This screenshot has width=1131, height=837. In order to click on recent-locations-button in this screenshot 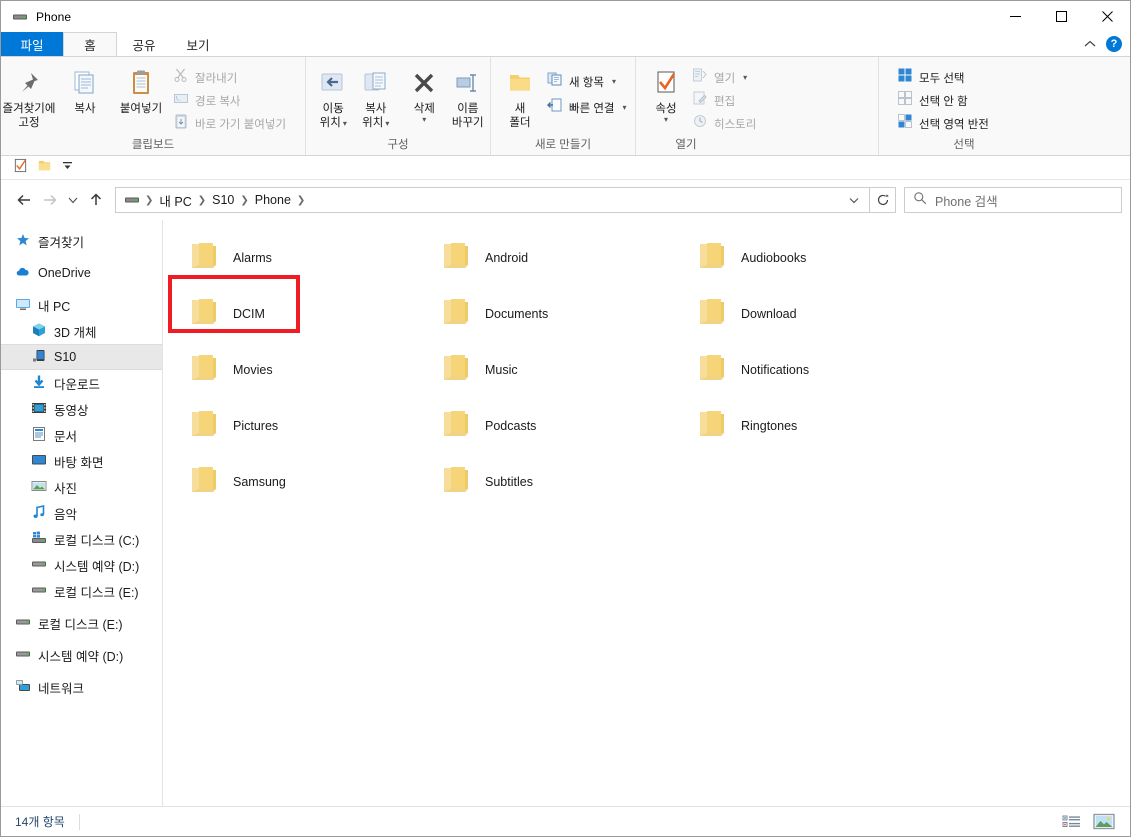, I will do `click(73, 200)`.